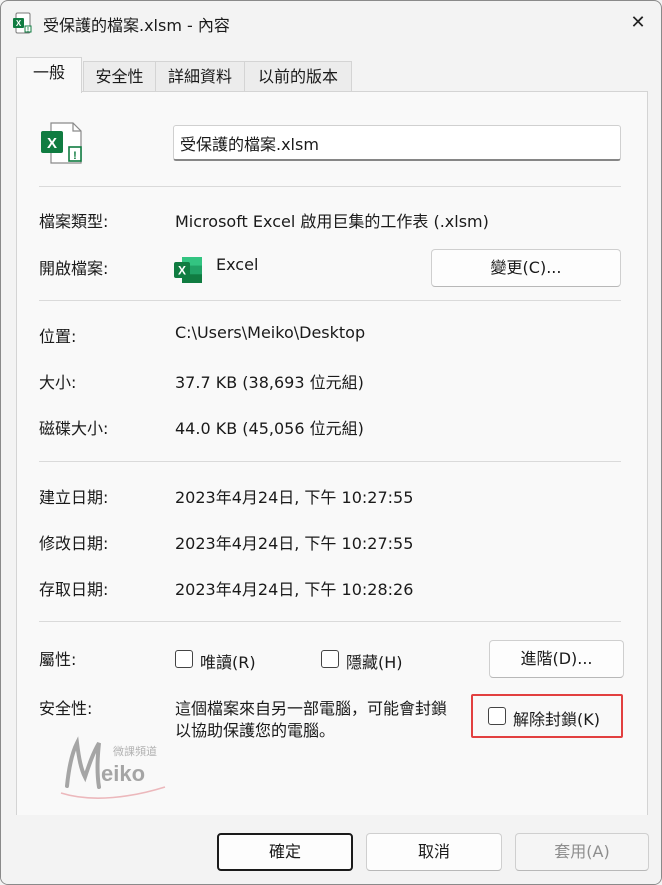  Describe the element at coordinates (397, 143) in the screenshot. I see `file-name-input: 受保護的檔案.xlsm` at that location.